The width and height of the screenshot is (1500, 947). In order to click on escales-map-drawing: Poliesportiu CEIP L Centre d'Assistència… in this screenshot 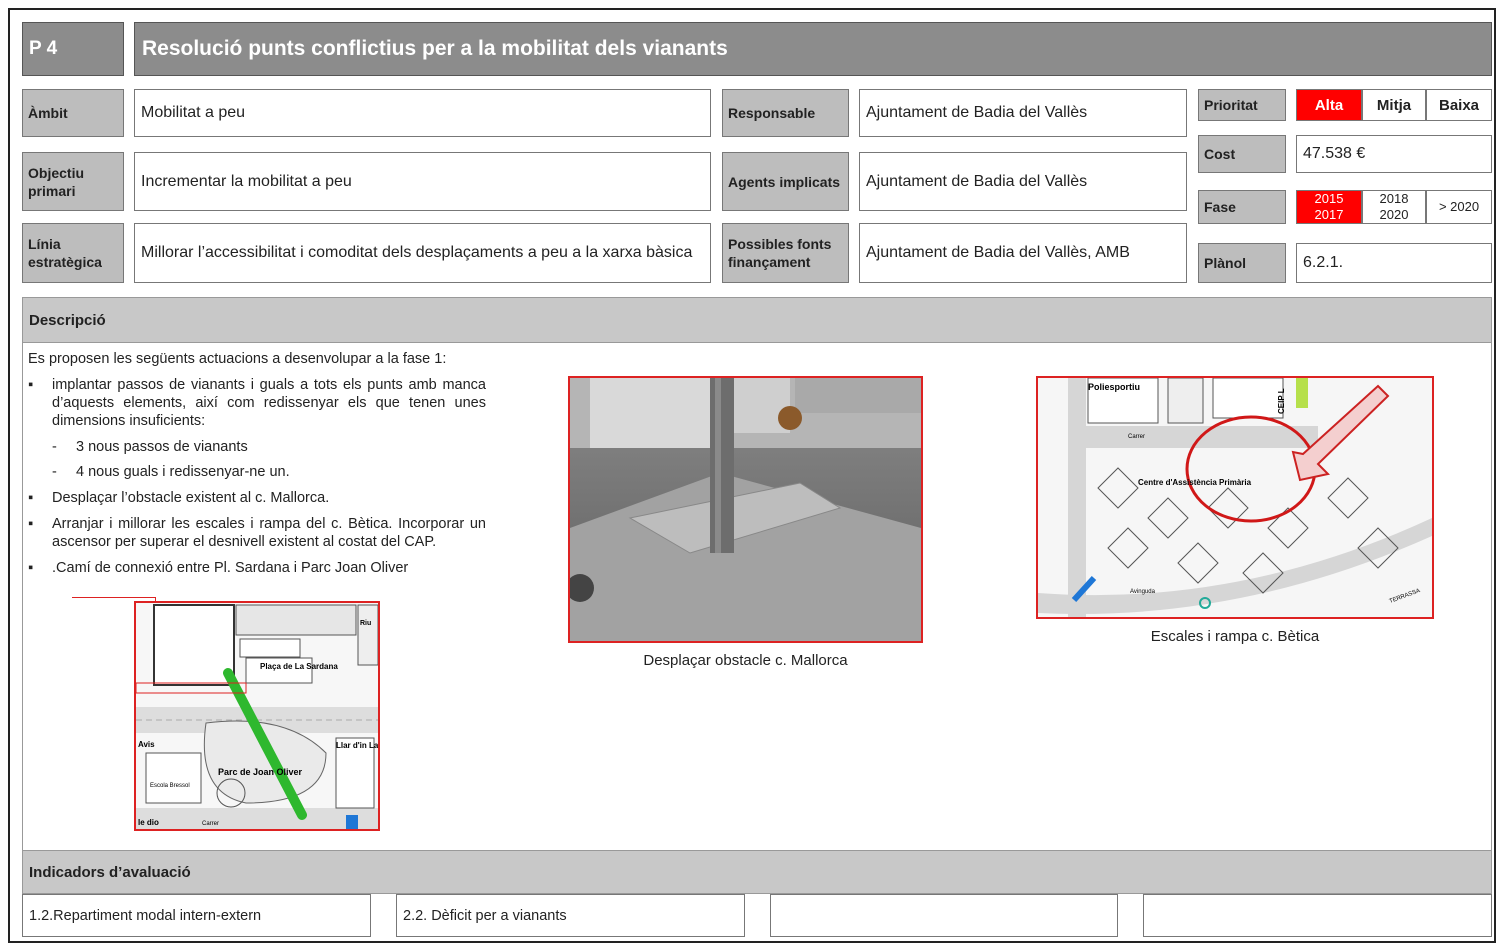, I will do `click(1235, 497)`.